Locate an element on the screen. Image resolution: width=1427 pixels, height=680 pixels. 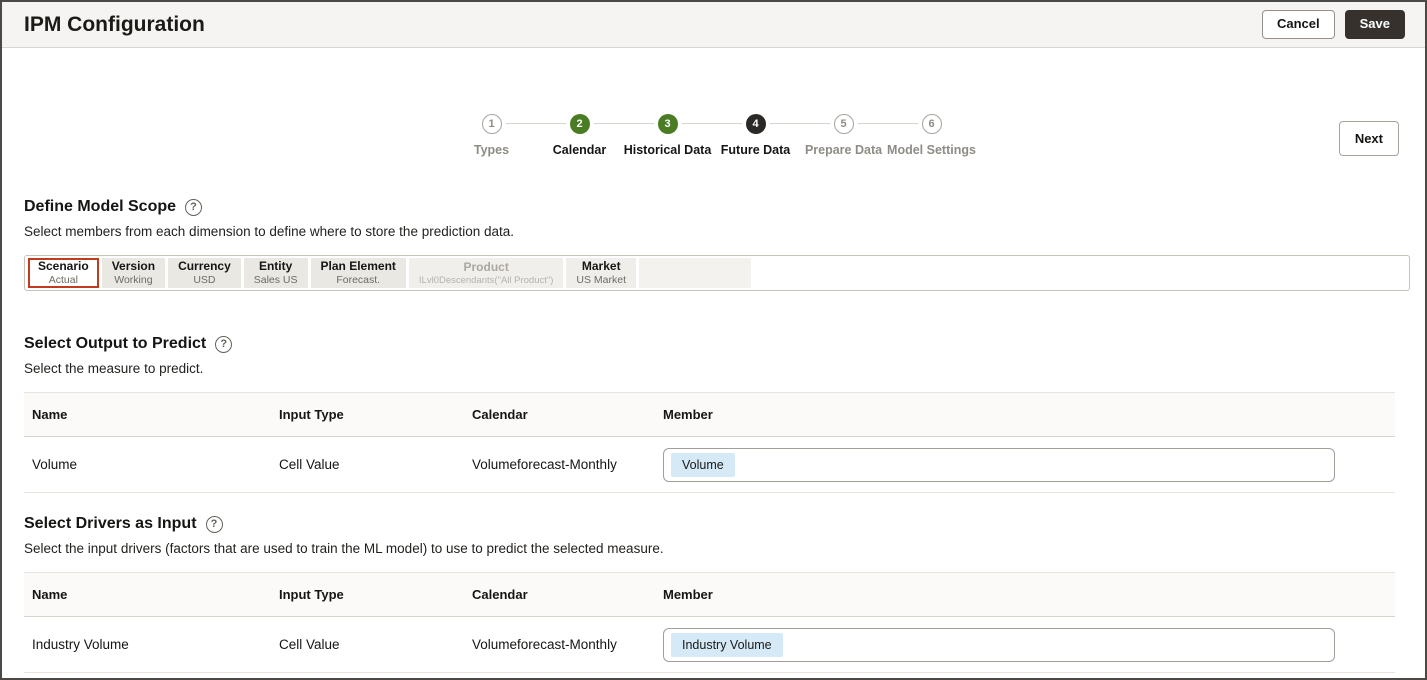
cell-member: Industry Volume is located at coordinates (1025, 644).